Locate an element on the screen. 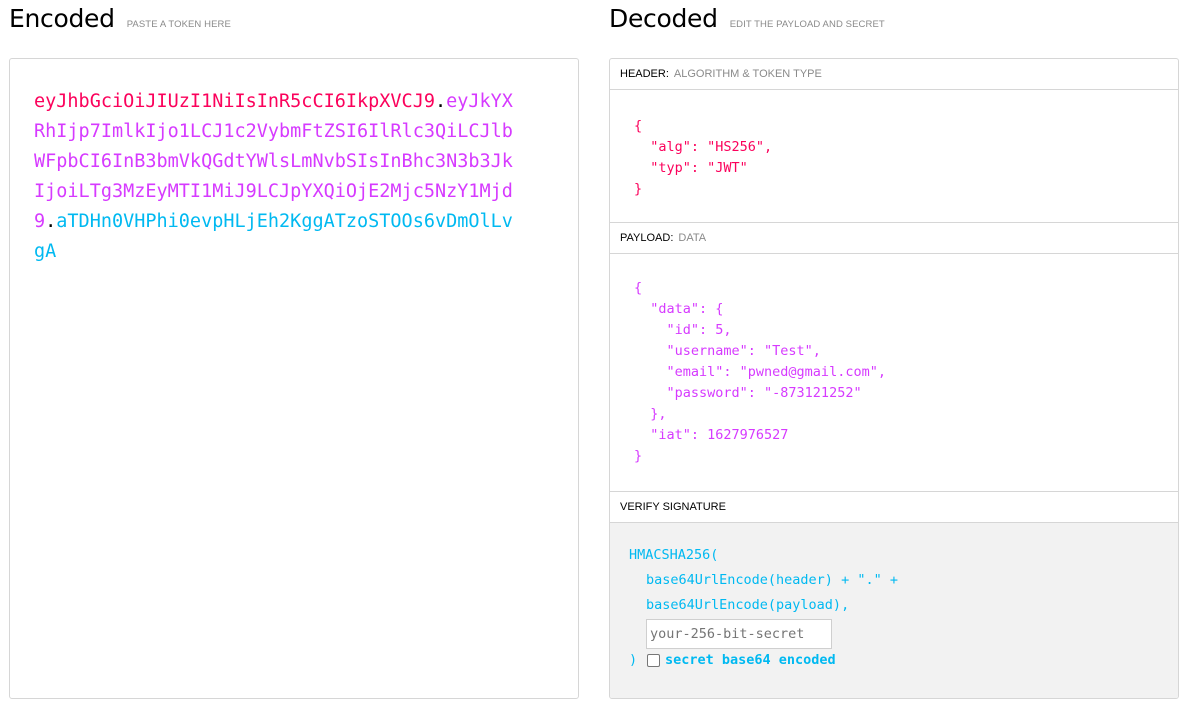  base64-secret-label: secret base64 encoded is located at coordinates (750, 660).